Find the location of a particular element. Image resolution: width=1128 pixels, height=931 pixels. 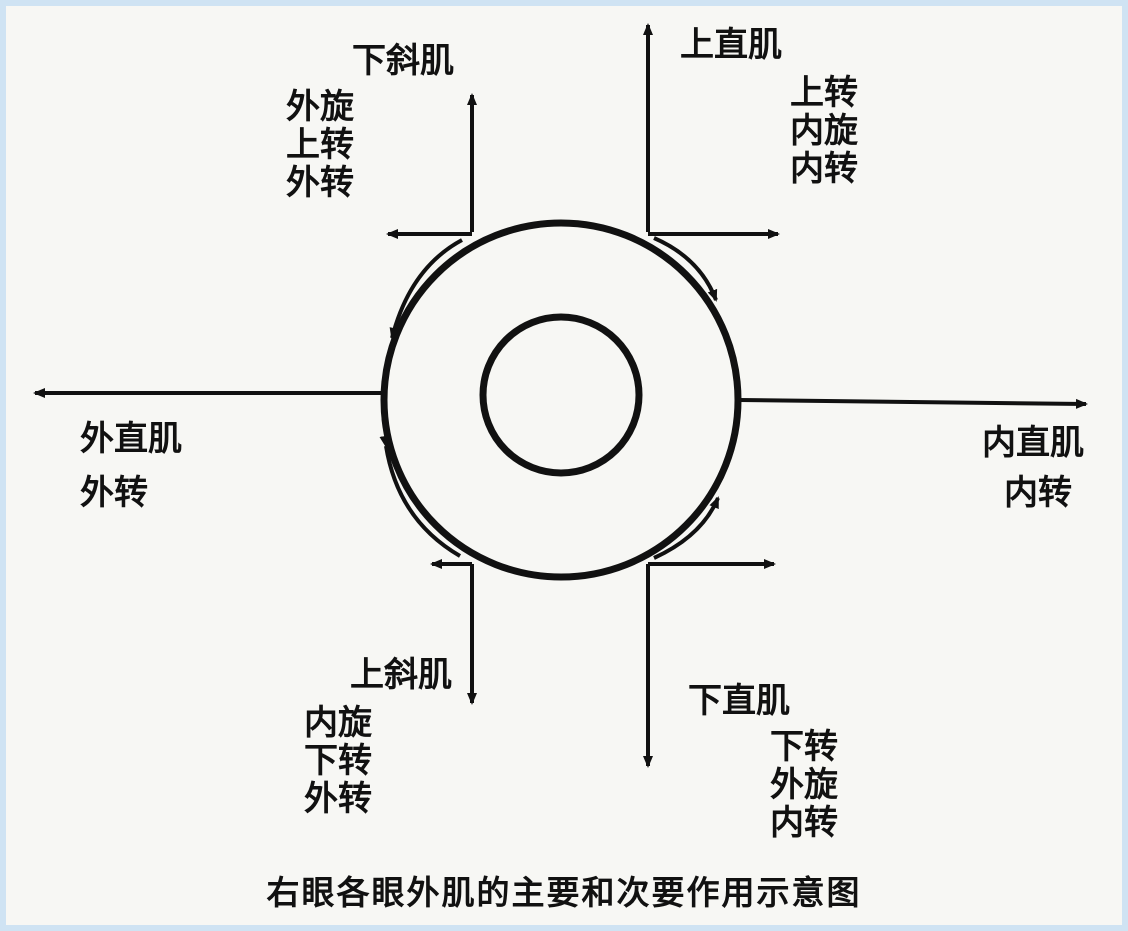

superior-rectus-name: 上直肌 is located at coordinates (731, 45).